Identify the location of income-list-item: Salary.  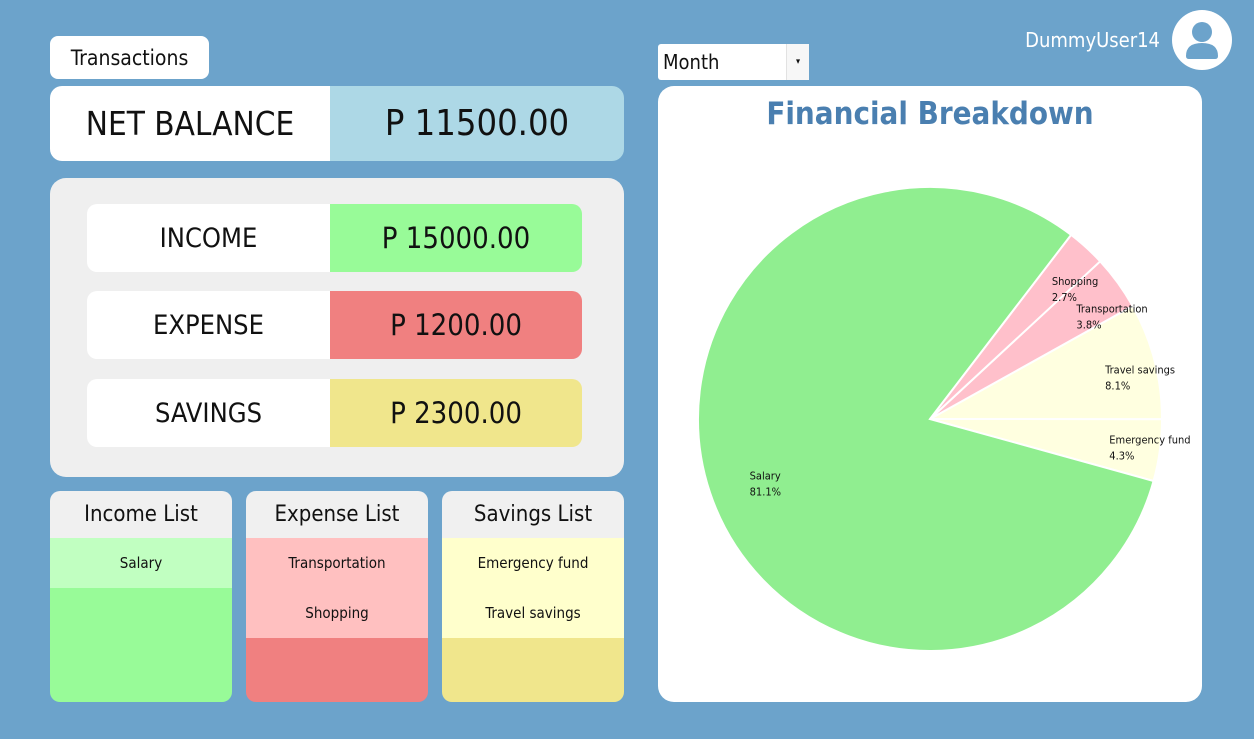
(141, 563).